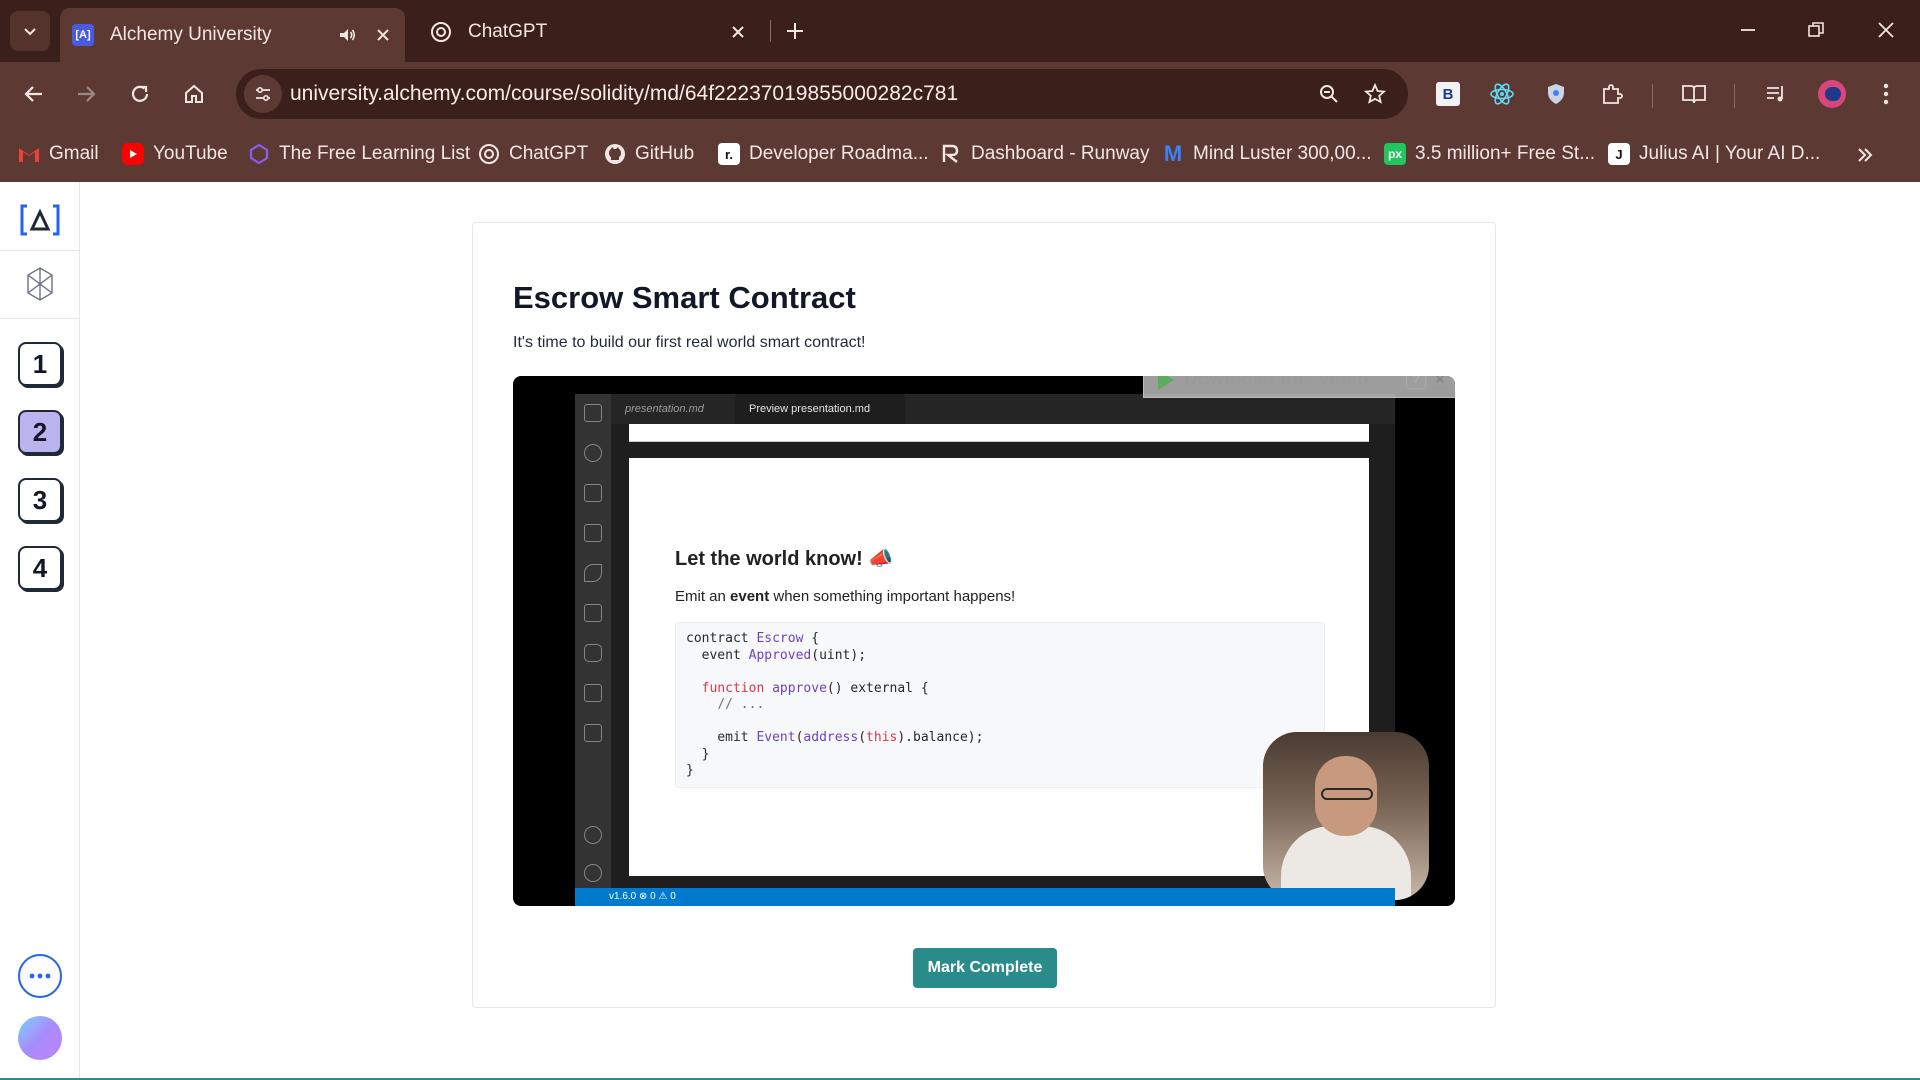 This screenshot has height=1080, width=1920. I want to click on minimize-button, so click(1748, 30).